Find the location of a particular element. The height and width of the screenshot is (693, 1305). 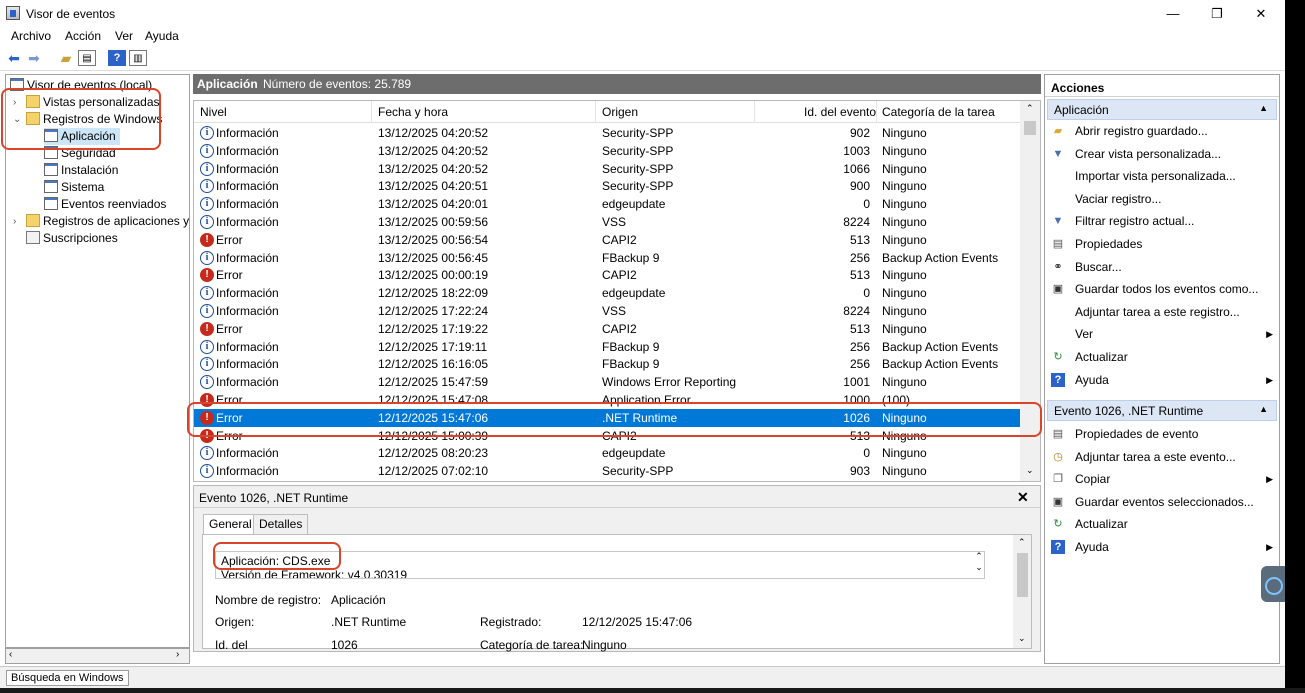

table-row: ! Error 12/12/2025 17:19:22 CAPI2 513 Ninguno is located at coordinates (607, 329).